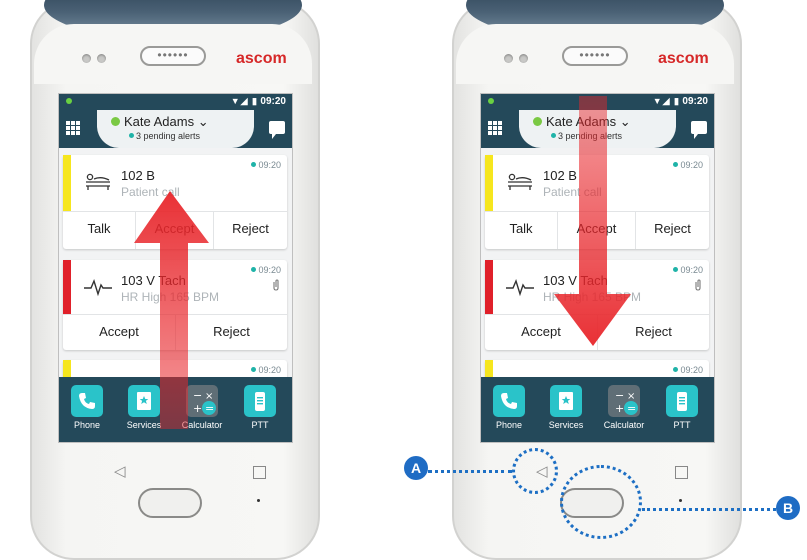 This screenshot has width=807, height=560. Describe the element at coordinates (788, 508) in the screenshot. I see `callout-b-badge: B` at that location.